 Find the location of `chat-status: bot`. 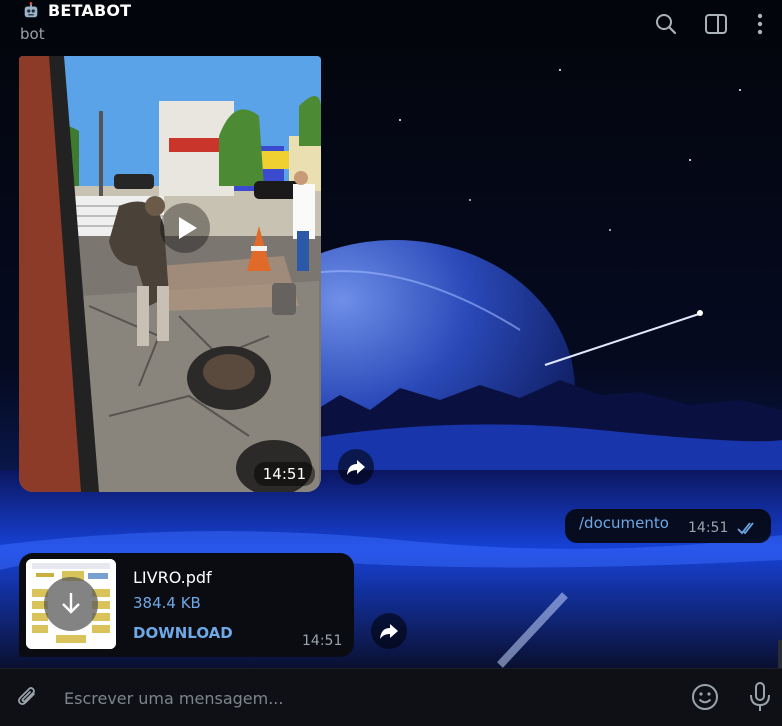

chat-status: bot is located at coordinates (32, 34).